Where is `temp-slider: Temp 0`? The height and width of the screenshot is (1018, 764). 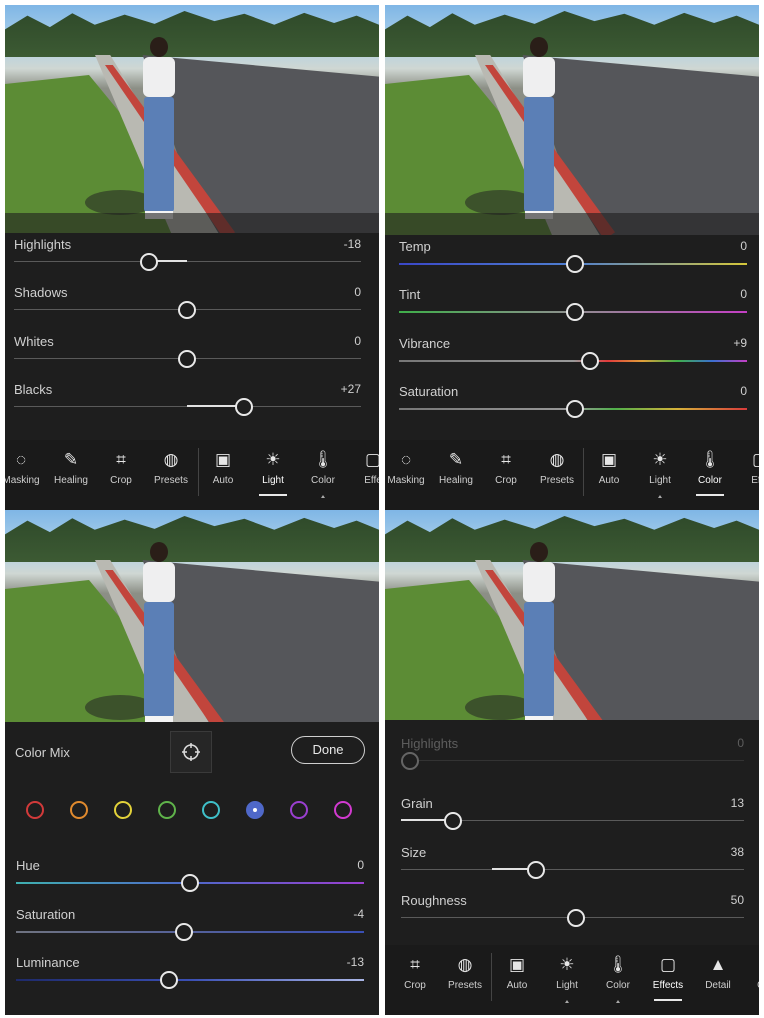 temp-slider: Temp 0 is located at coordinates (572, 263).